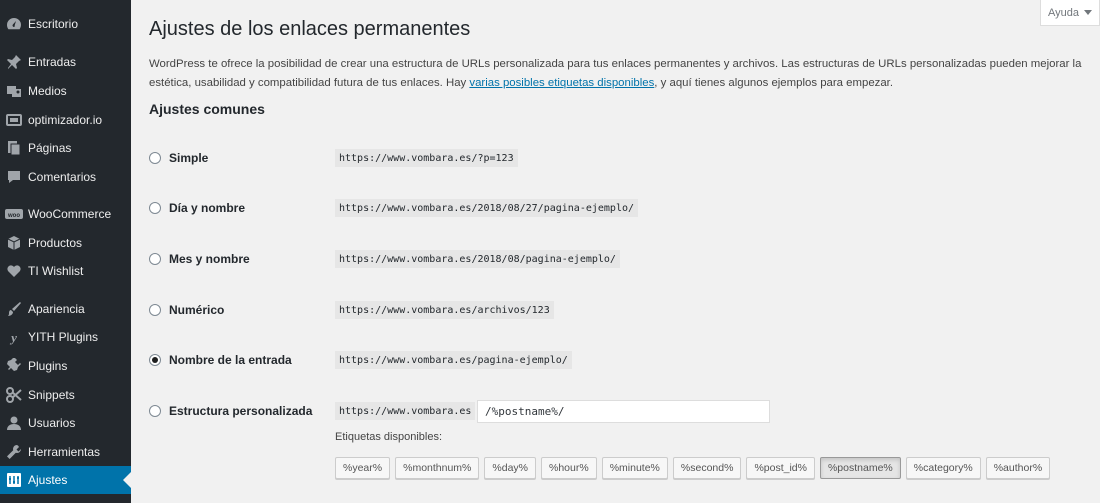  I want to click on sidebar-item-label: Comentarios, so click(62, 177).